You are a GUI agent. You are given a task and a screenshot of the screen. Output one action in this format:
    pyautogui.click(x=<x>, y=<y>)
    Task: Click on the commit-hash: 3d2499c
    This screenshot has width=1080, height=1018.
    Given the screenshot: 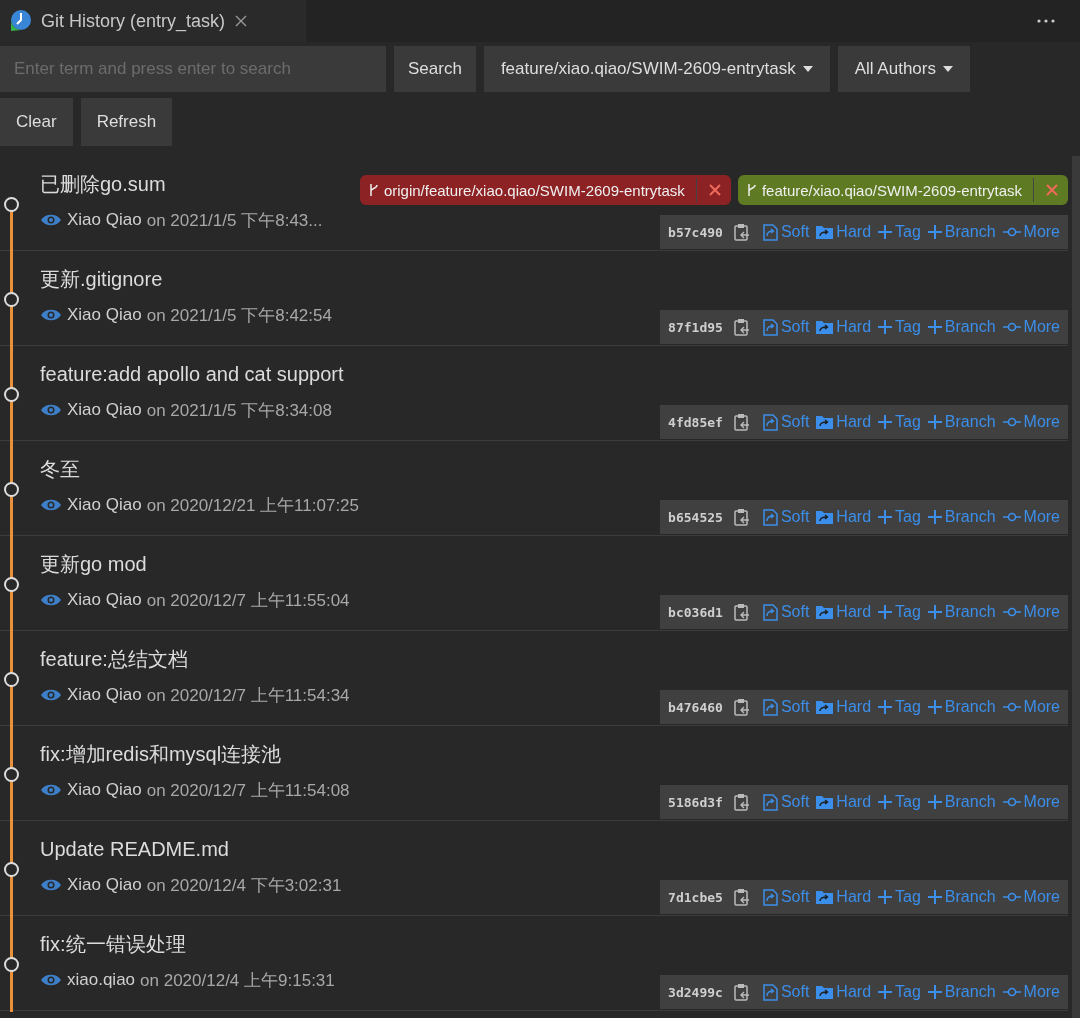 What is the action you would take?
    pyautogui.click(x=695, y=992)
    